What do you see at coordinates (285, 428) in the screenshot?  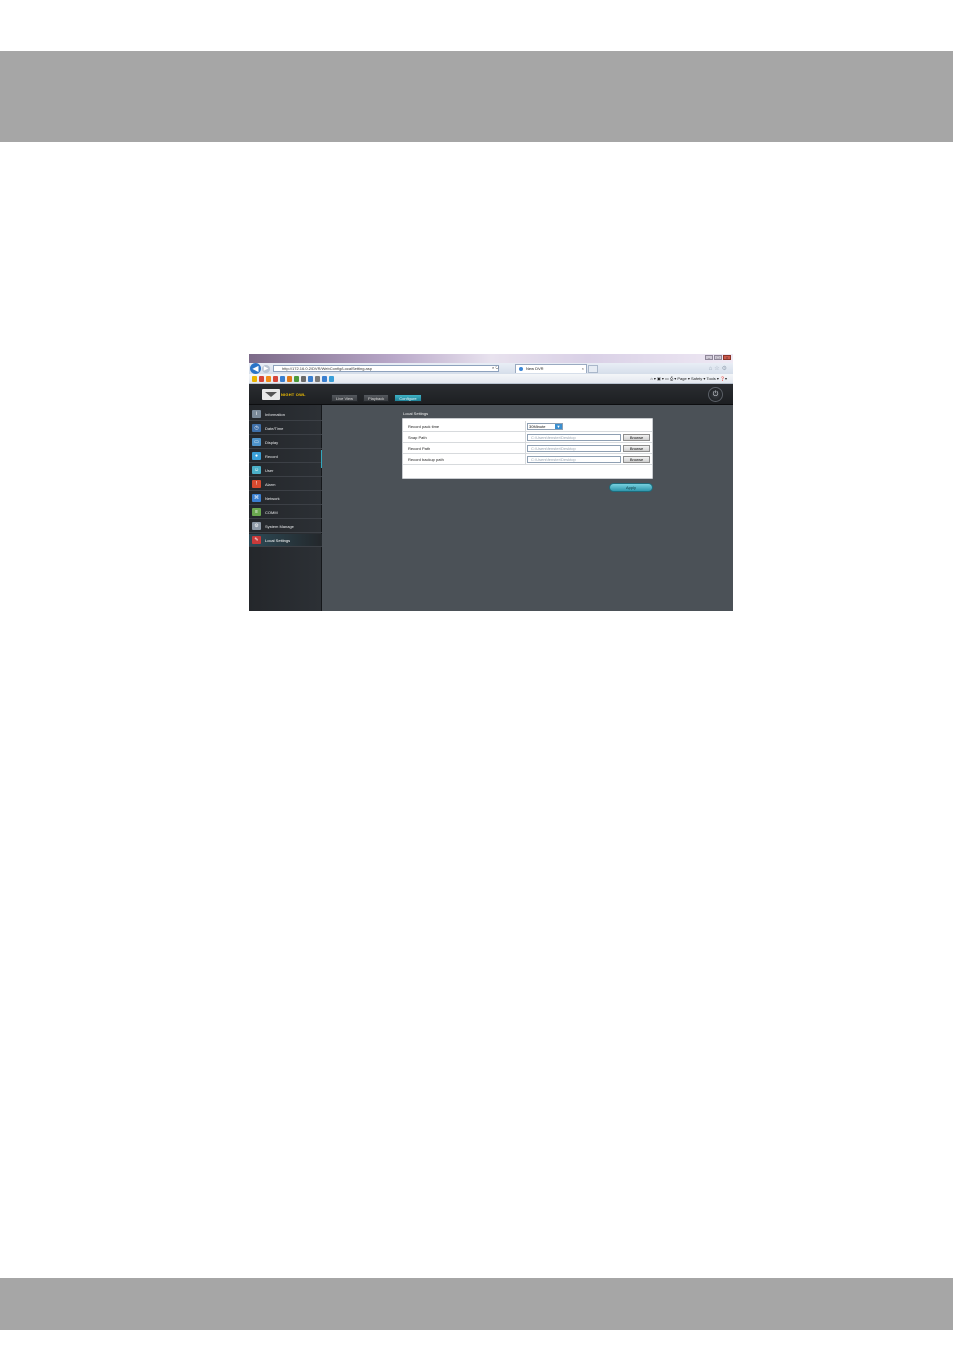 I see `sidebar-item-date-time: ◷ Date/Time` at bounding box center [285, 428].